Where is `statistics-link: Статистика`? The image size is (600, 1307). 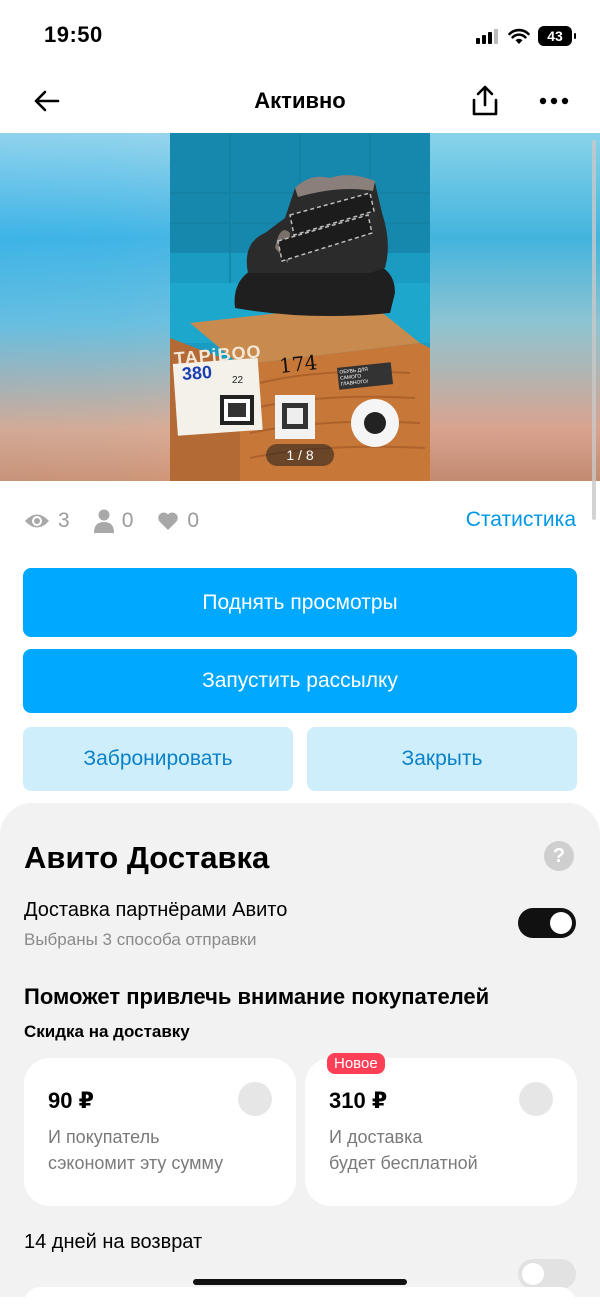 statistics-link: Статистика is located at coordinates (521, 520).